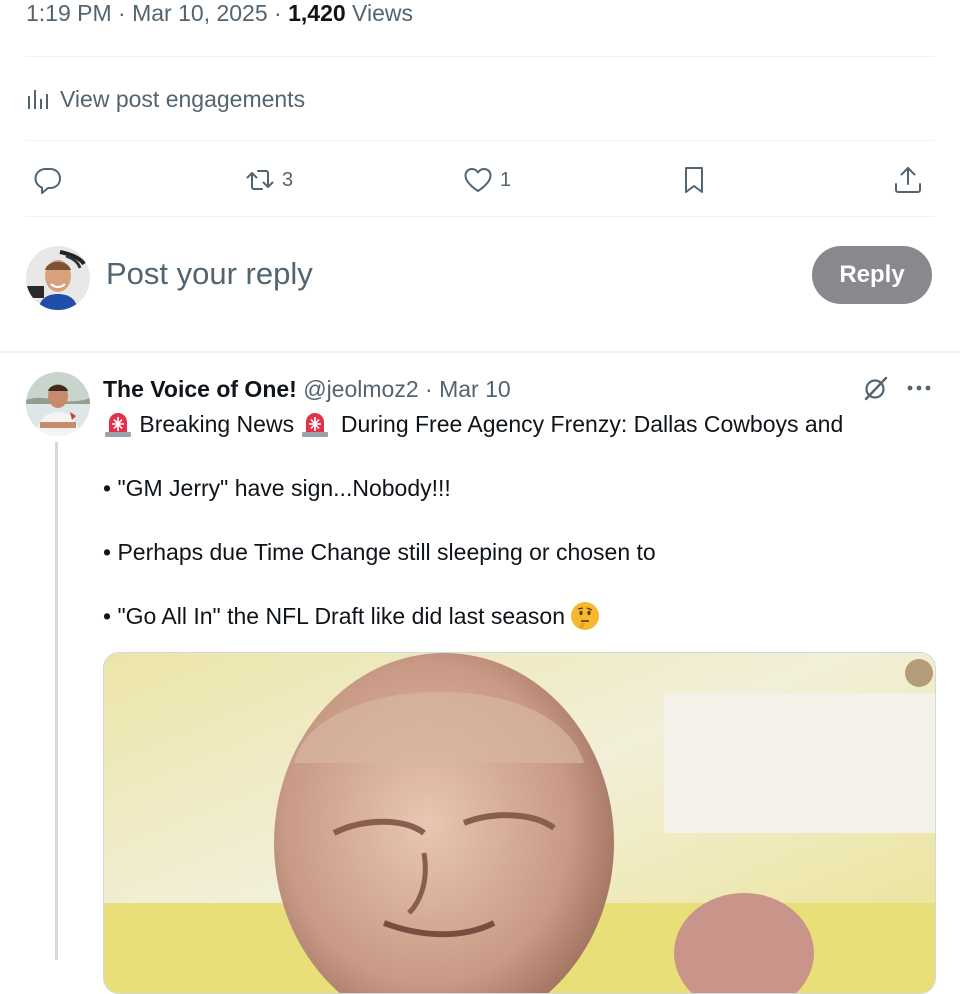 This screenshot has width=960, height=994. I want to click on thread-line, so click(56, 701).